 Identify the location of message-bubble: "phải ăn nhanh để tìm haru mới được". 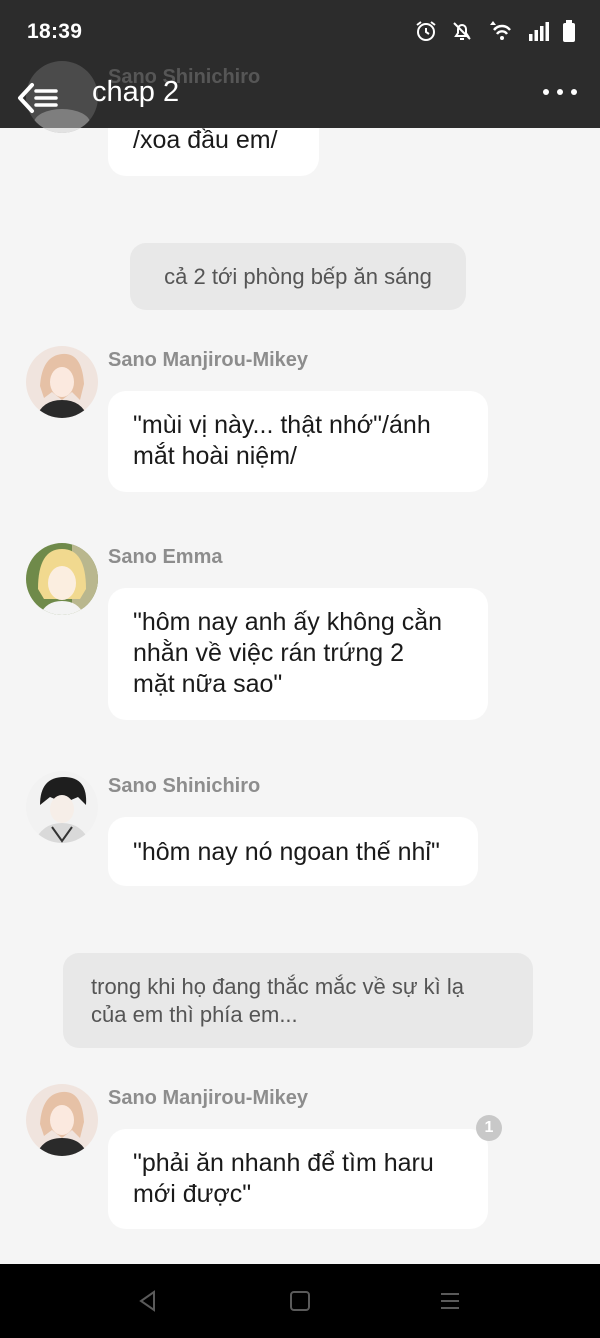
(298, 1179).